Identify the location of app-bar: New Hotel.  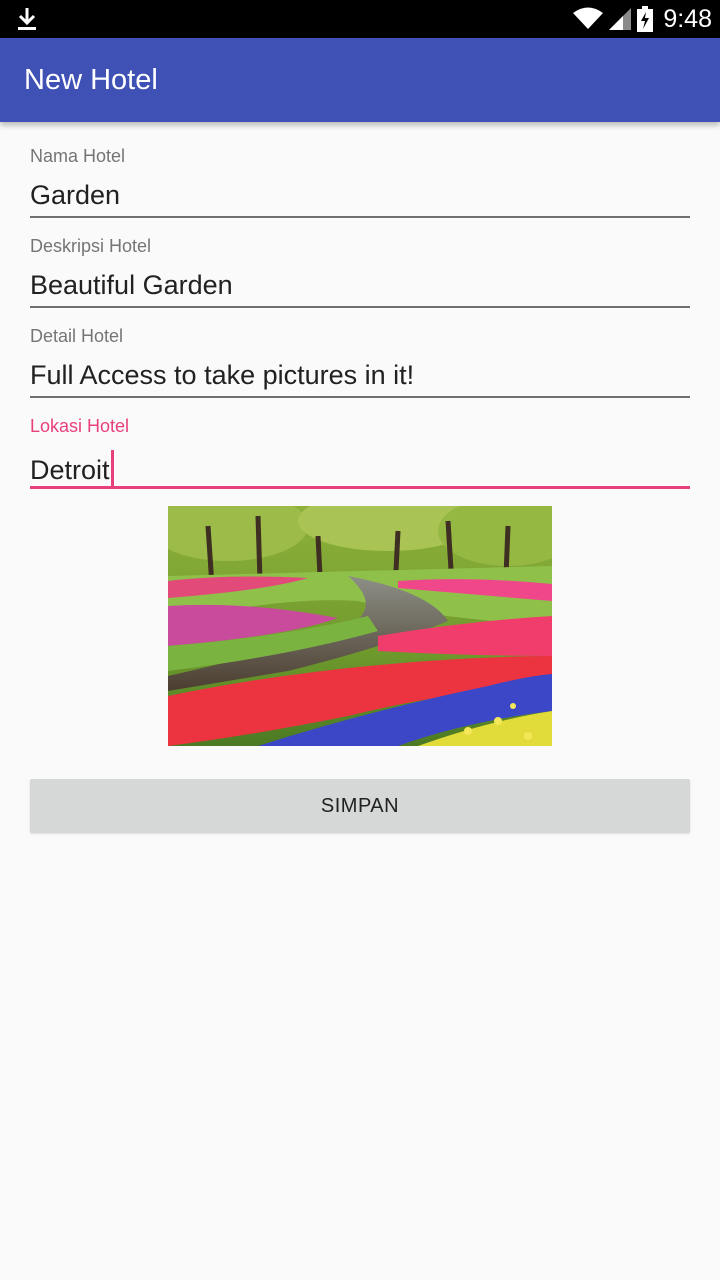
(360, 80).